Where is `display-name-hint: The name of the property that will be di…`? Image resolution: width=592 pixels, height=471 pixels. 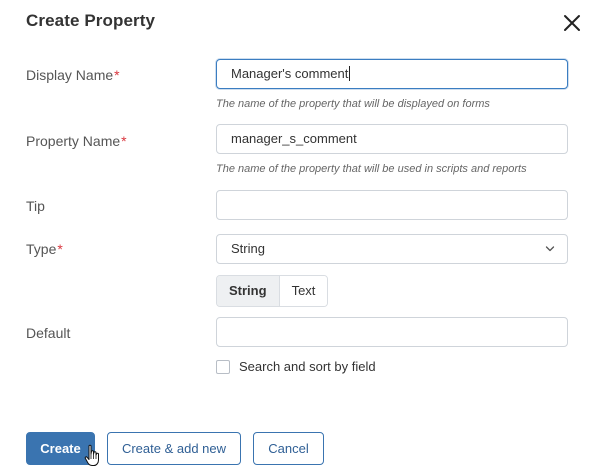 display-name-hint: The name of the property that will be di… is located at coordinates (353, 104).